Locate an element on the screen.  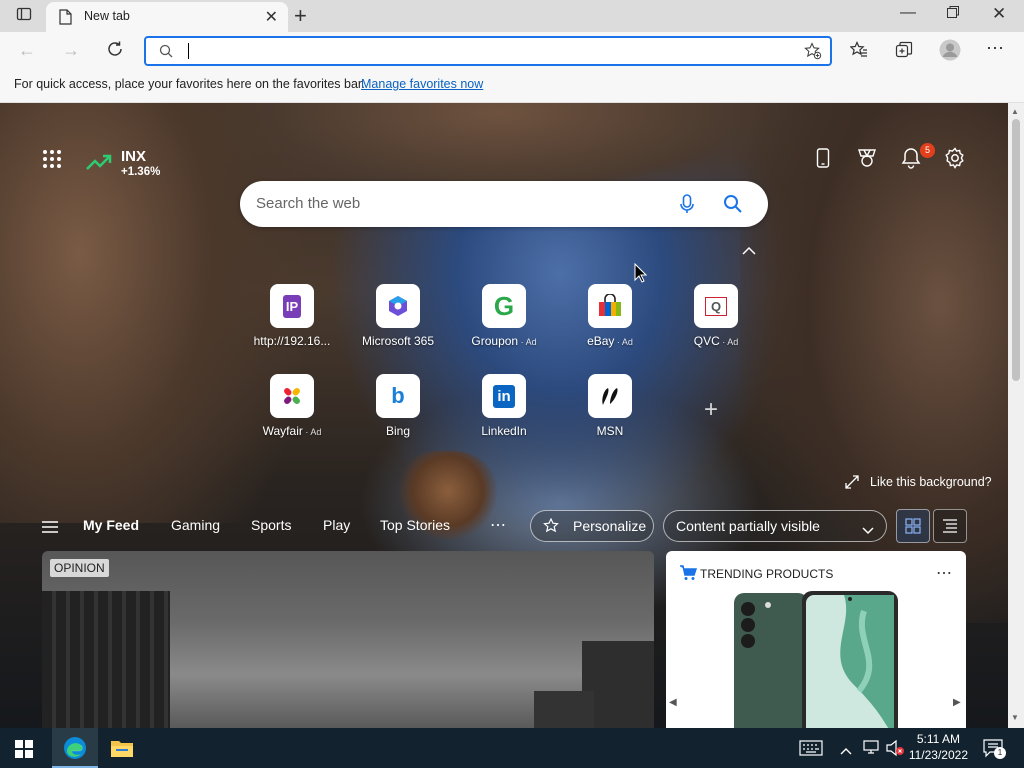
quick-link-label: eBay is located at coordinates (601, 341).